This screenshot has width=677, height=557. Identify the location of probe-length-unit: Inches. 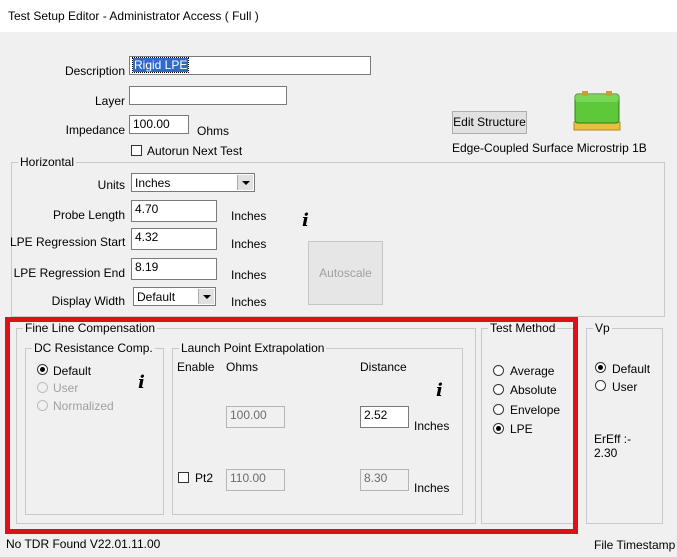
(249, 216).